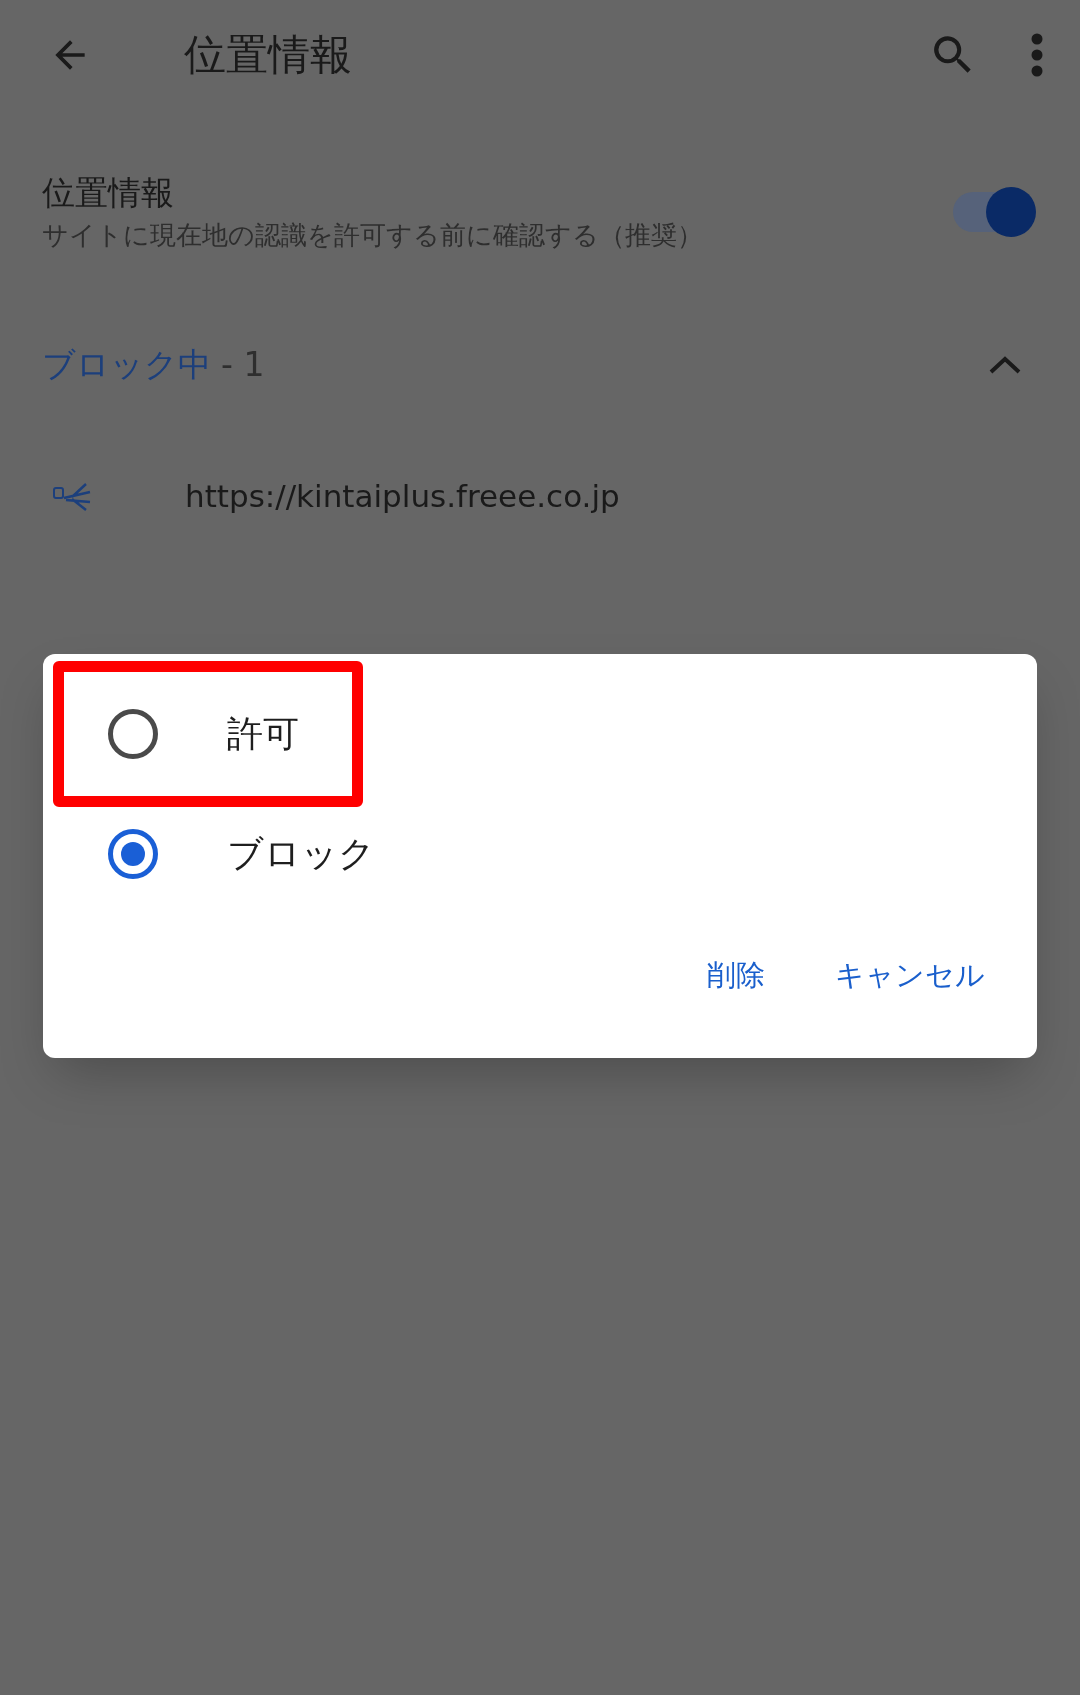 This screenshot has height=1695, width=1080. I want to click on dialog-button: 削除, so click(736, 975).